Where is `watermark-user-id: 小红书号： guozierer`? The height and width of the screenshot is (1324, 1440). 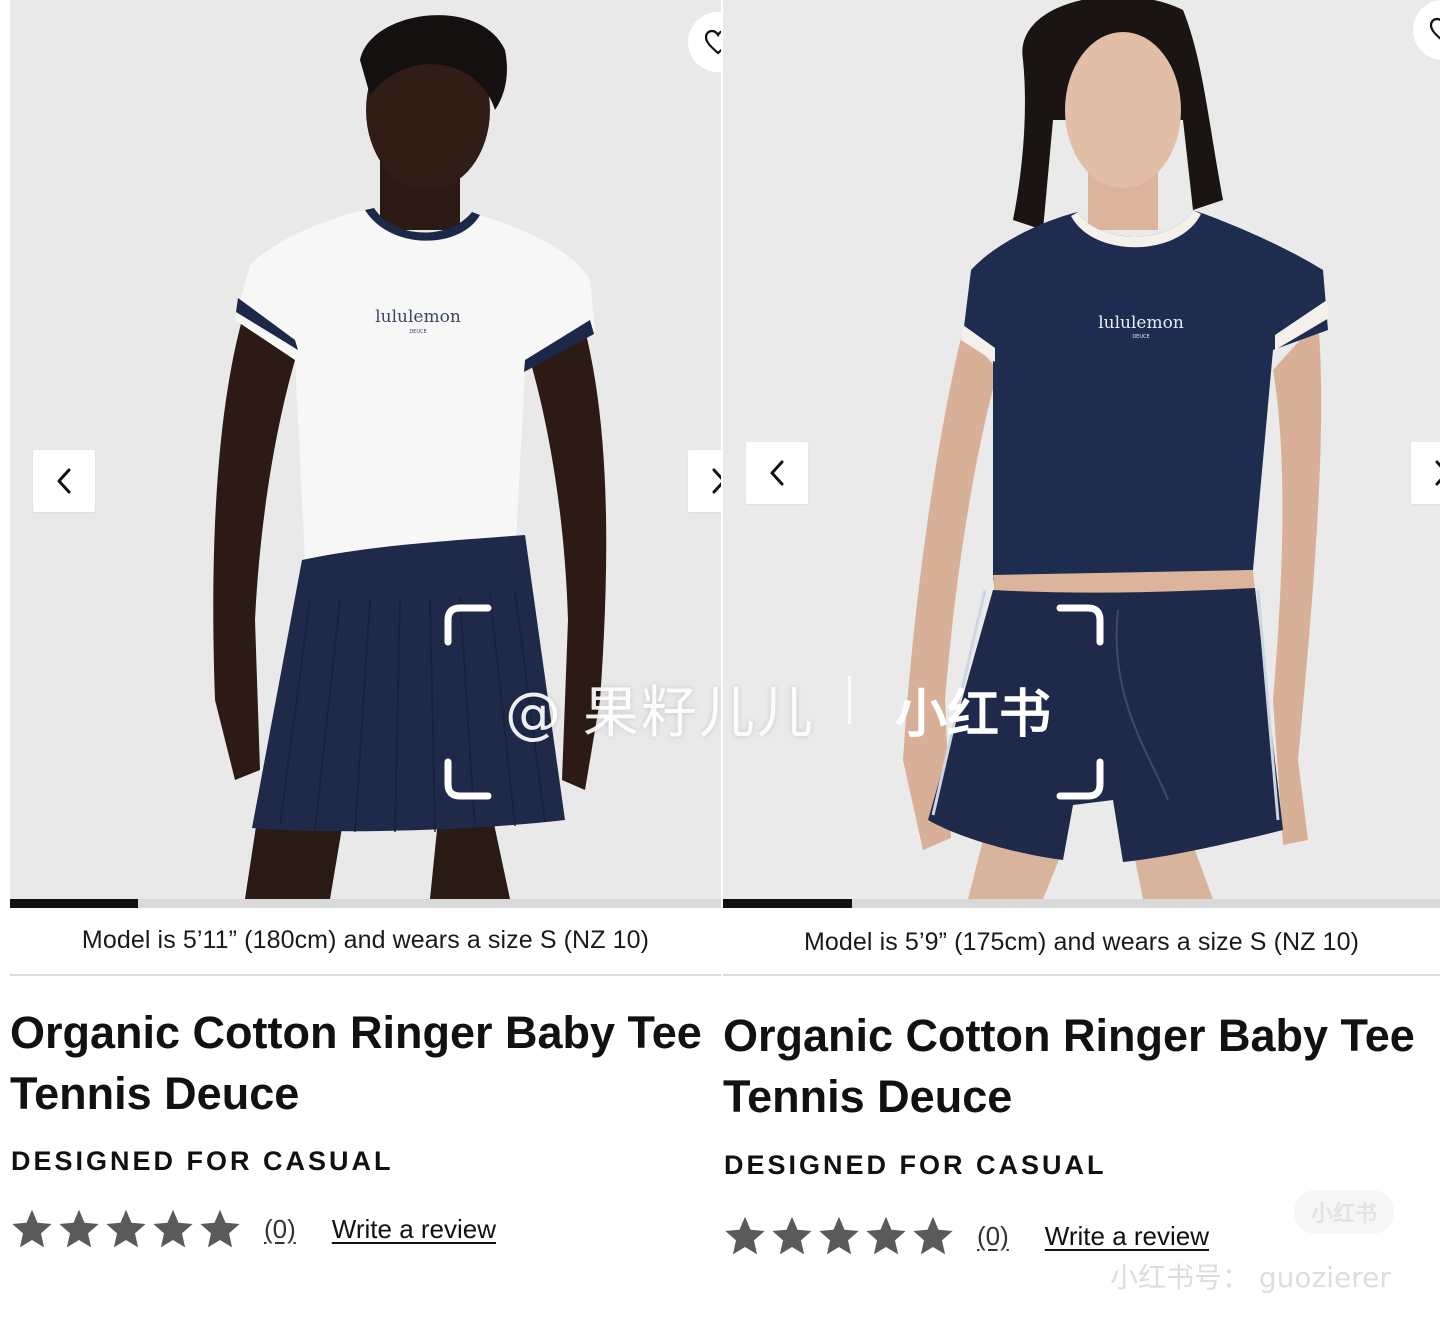
watermark-user-id: 小红书号： guozierer is located at coordinates (1250, 1277).